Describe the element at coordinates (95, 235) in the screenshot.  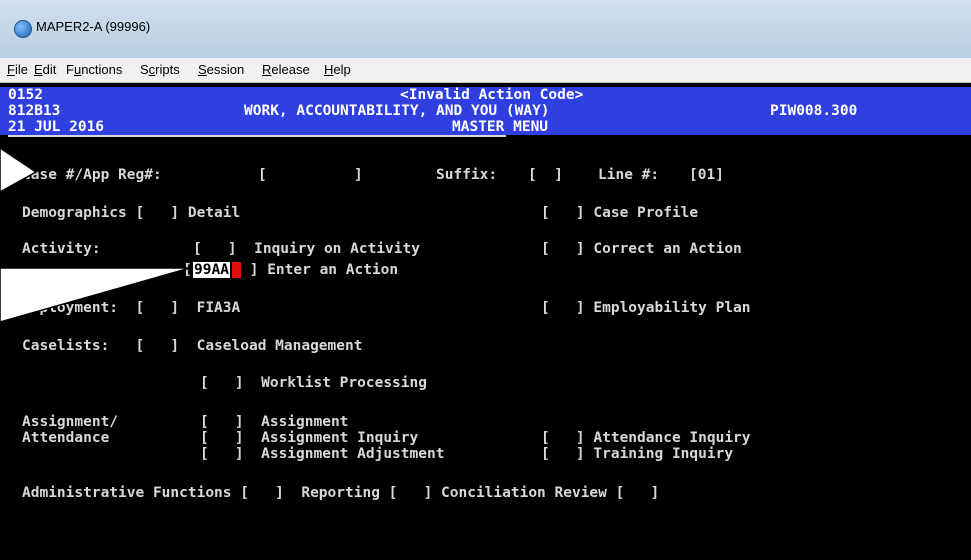
I see `callout-pointers` at that location.